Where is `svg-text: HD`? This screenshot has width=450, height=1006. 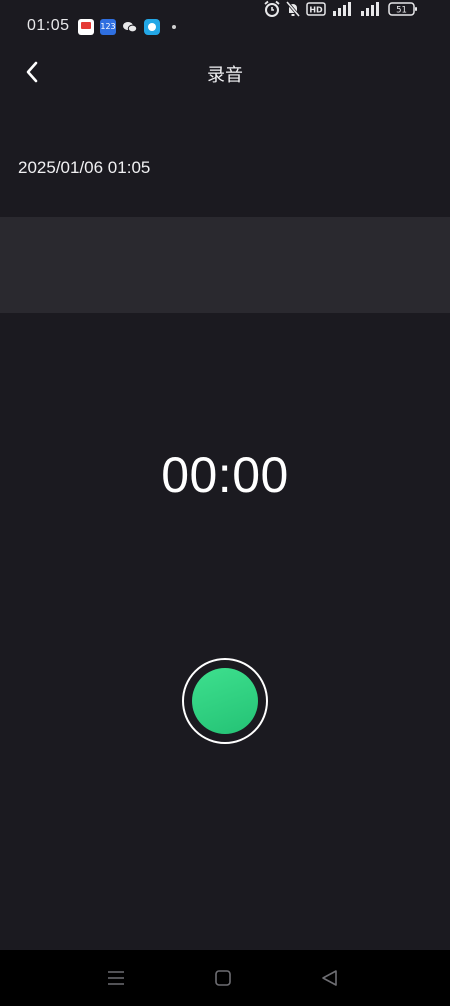 svg-text: HD is located at coordinates (316, 10).